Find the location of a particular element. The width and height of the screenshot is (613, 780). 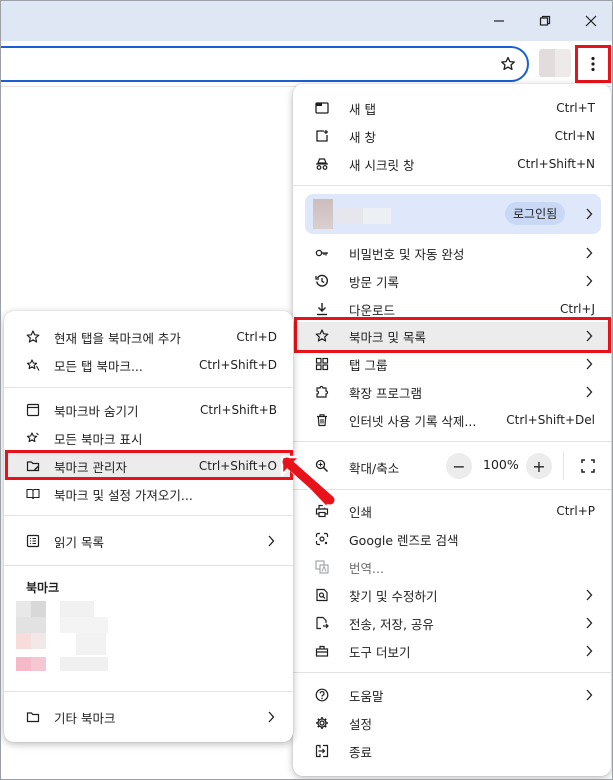

trash-icon is located at coordinates (322, 420).